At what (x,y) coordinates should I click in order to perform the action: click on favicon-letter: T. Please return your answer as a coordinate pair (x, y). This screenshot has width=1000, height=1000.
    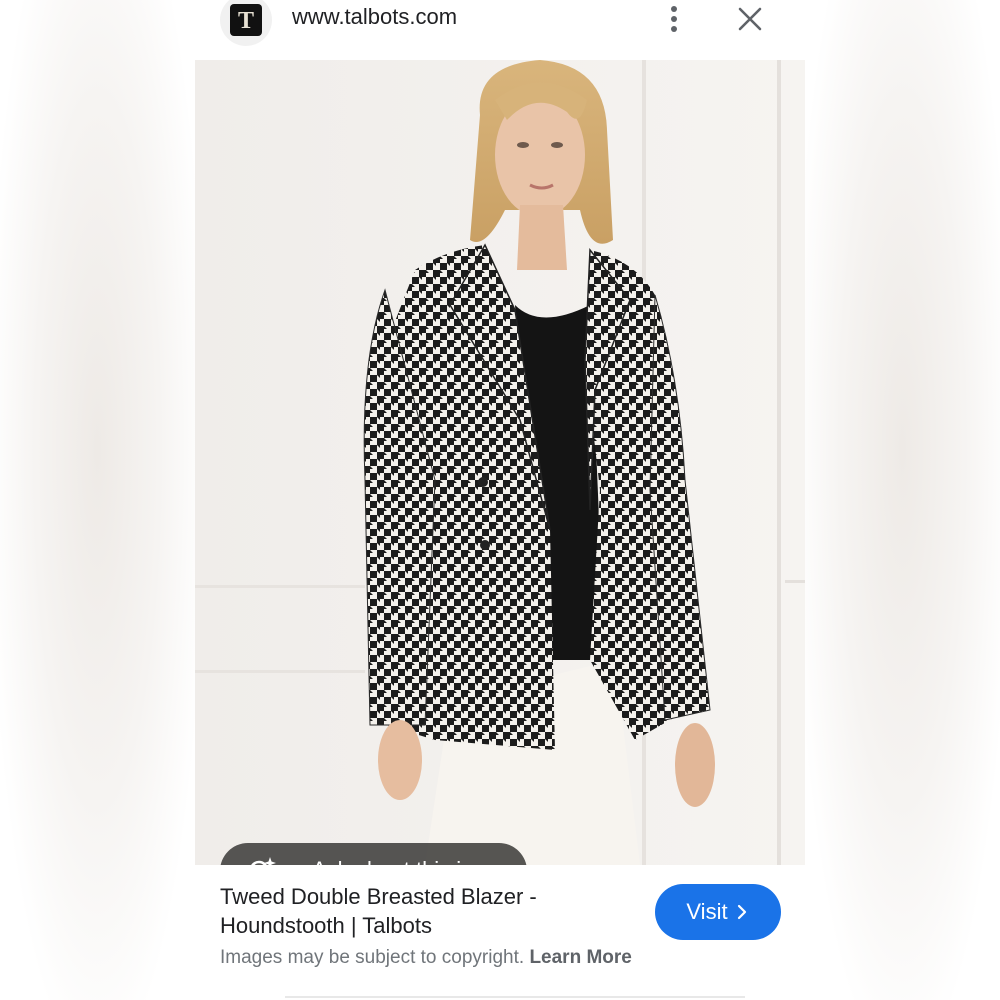
    Looking at the image, I should click on (246, 20).